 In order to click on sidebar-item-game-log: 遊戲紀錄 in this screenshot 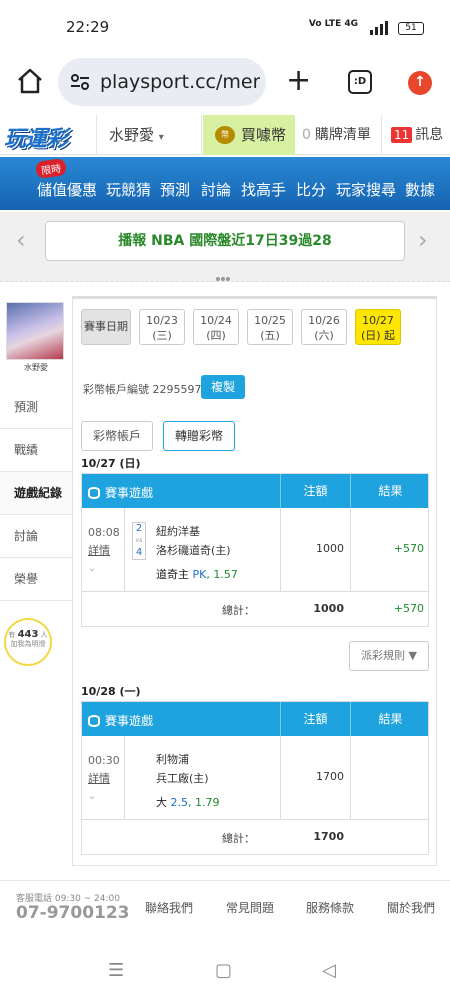, I will do `click(36, 493)`.